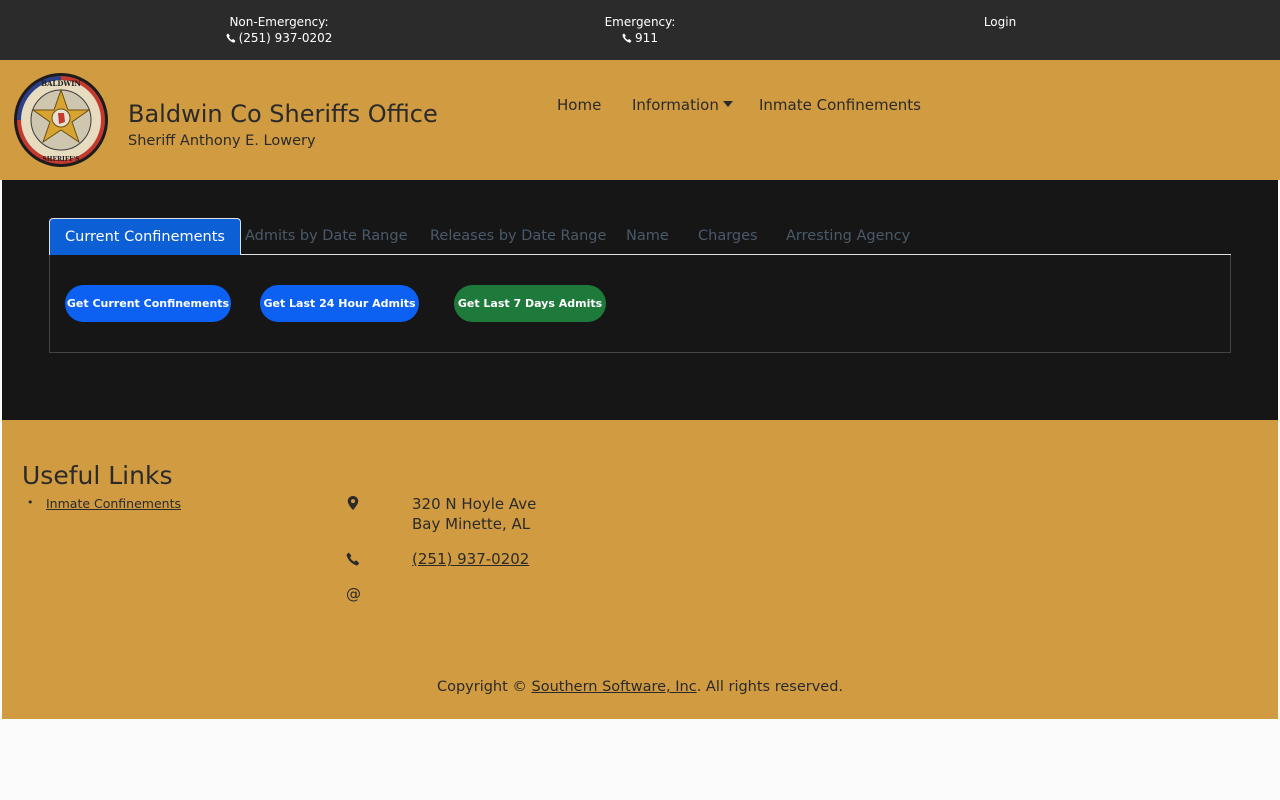 This screenshot has height=800, width=1280. What do you see at coordinates (840, 105) in the screenshot?
I see `nav-inmate-confinements: Inmate Confinements` at bounding box center [840, 105].